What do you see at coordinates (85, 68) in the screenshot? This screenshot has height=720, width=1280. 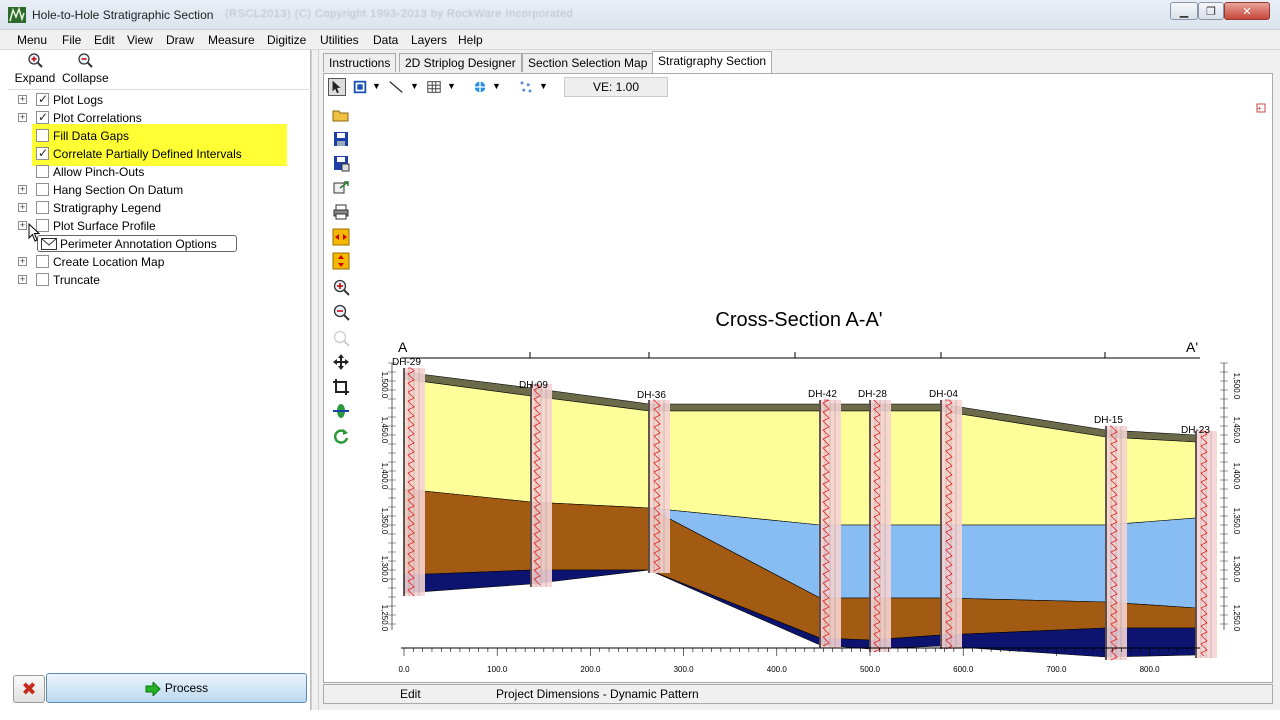 I see `collapse-button: Collapse` at bounding box center [85, 68].